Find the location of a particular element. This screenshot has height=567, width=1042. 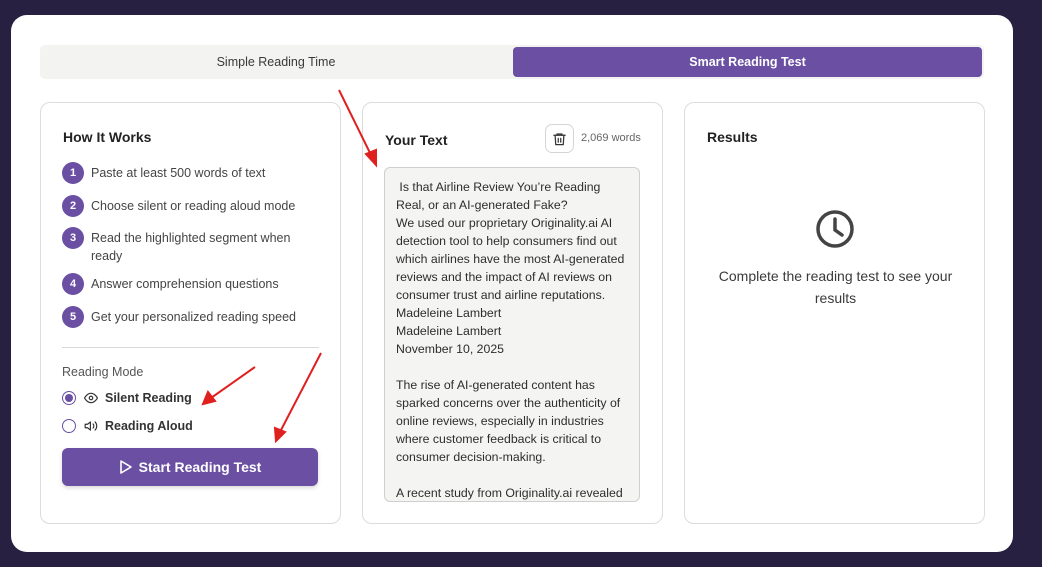

play-icon is located at coordinates (125, 467).